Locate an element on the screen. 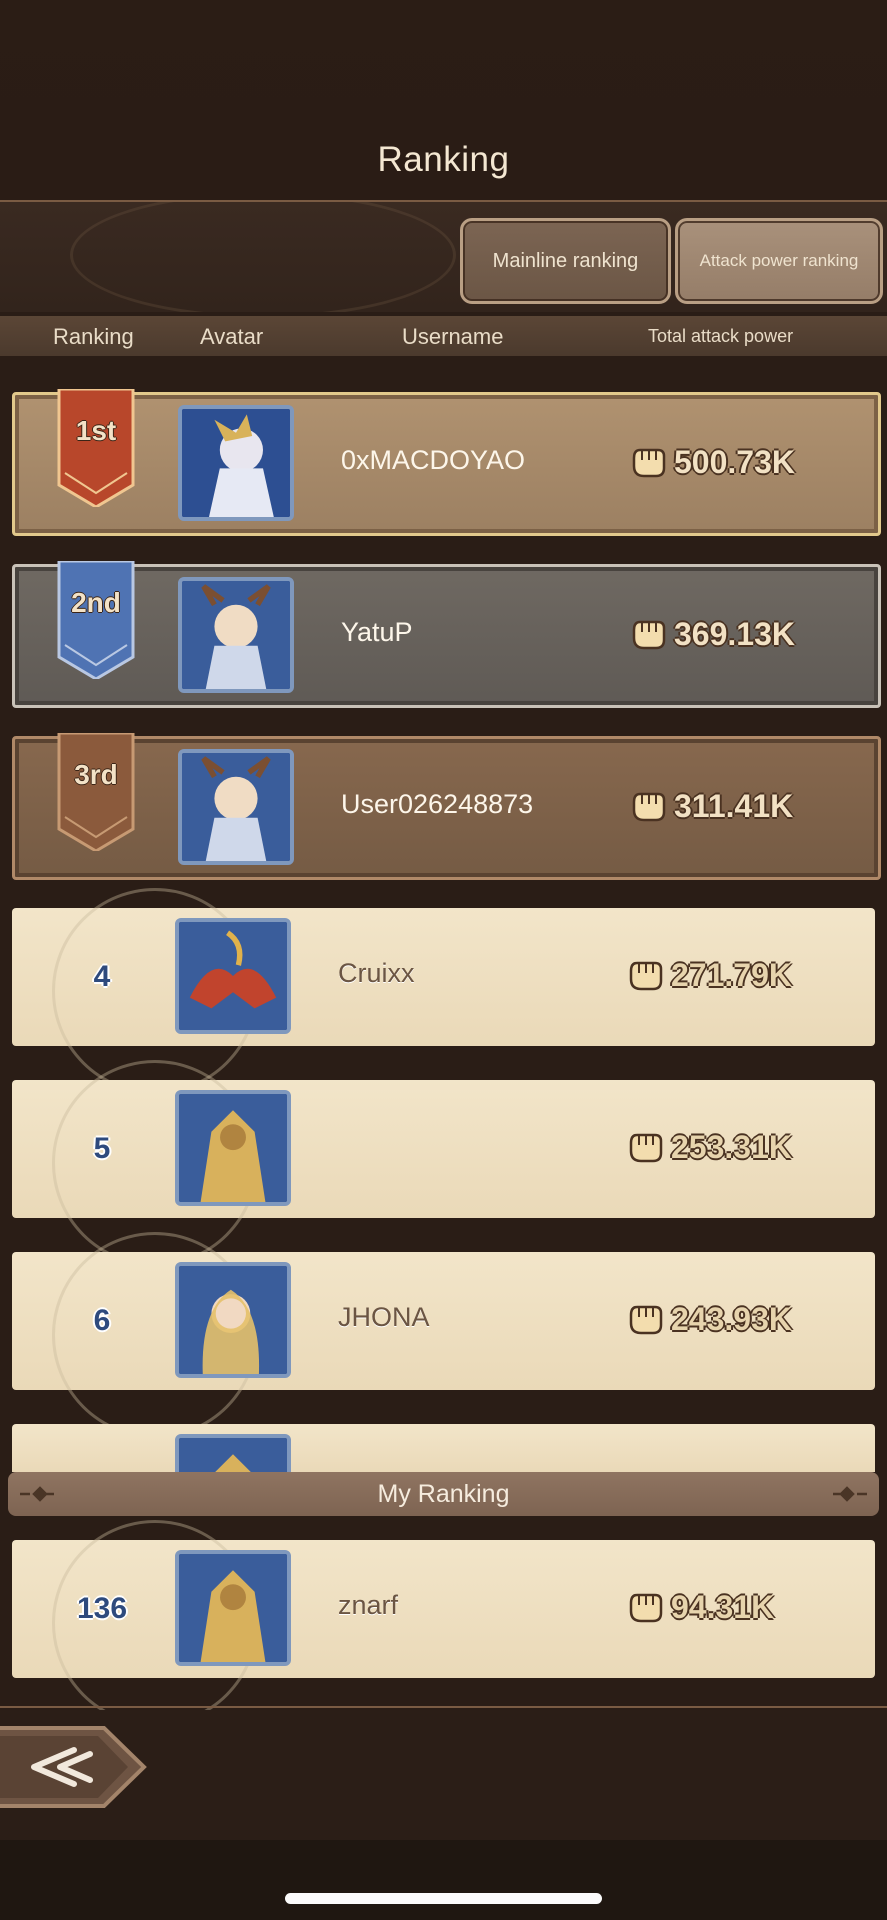  username: User026248873 is located at coordinates (437, 804).